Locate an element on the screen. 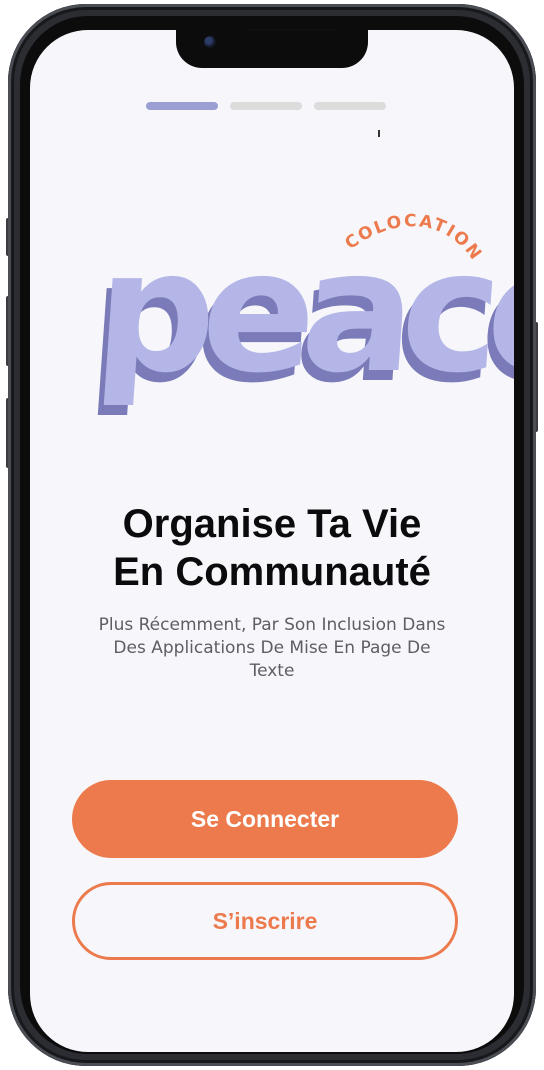  login-button-label: Se Connecter is located at coordinates (265, 818).